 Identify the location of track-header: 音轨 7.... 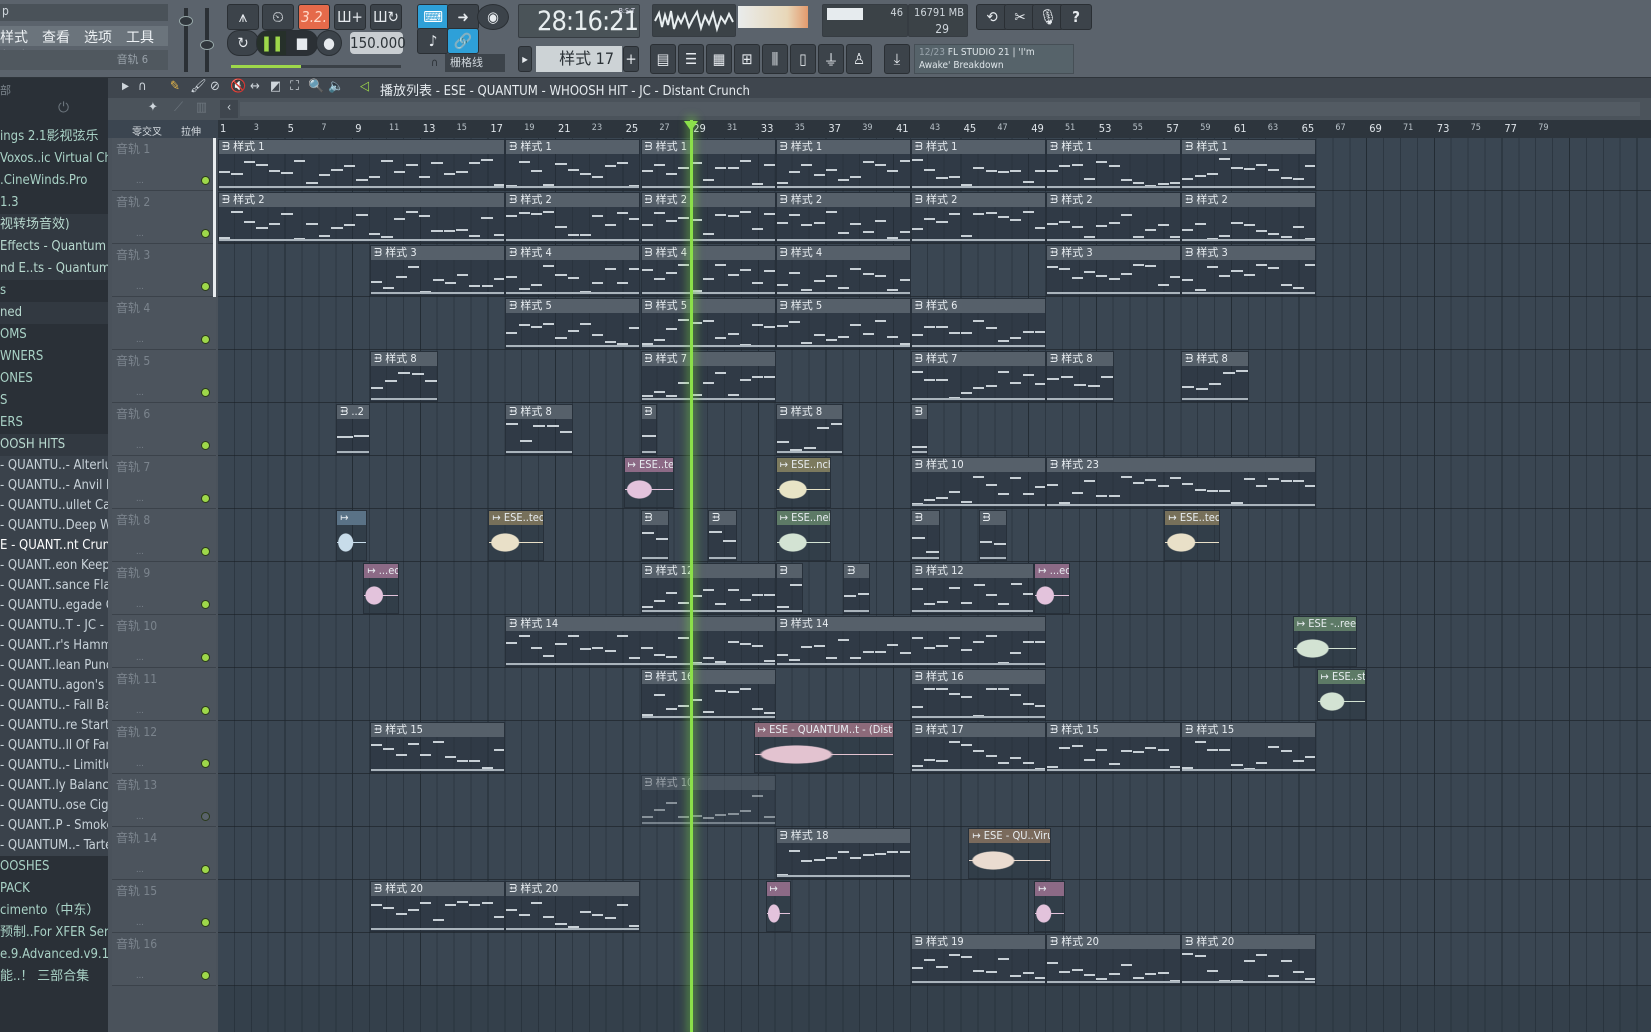
(164, 482).